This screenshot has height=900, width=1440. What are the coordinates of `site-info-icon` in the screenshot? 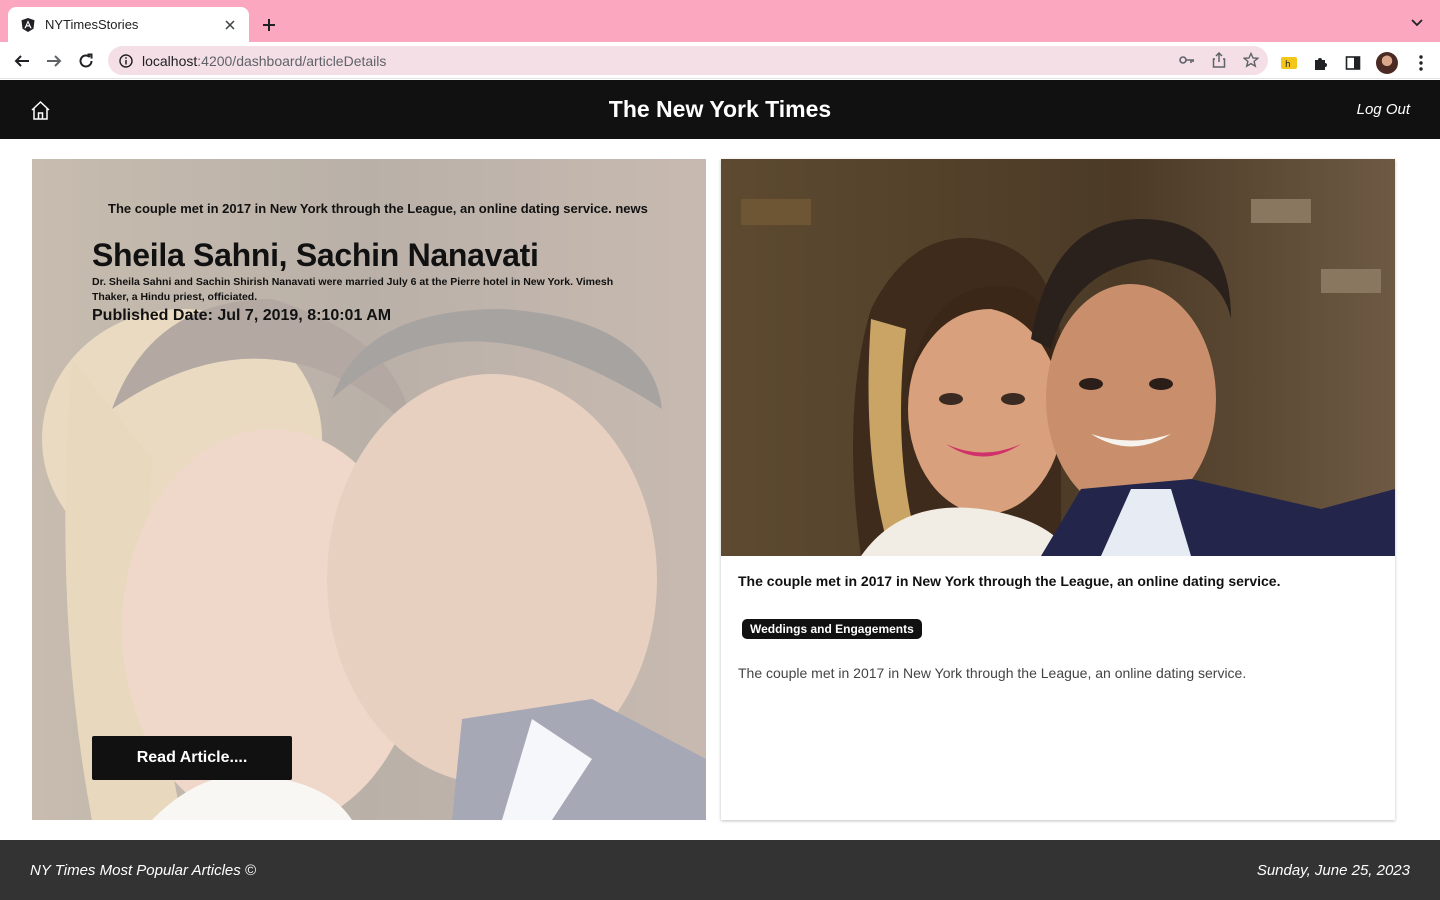 It's located at (126, 61).